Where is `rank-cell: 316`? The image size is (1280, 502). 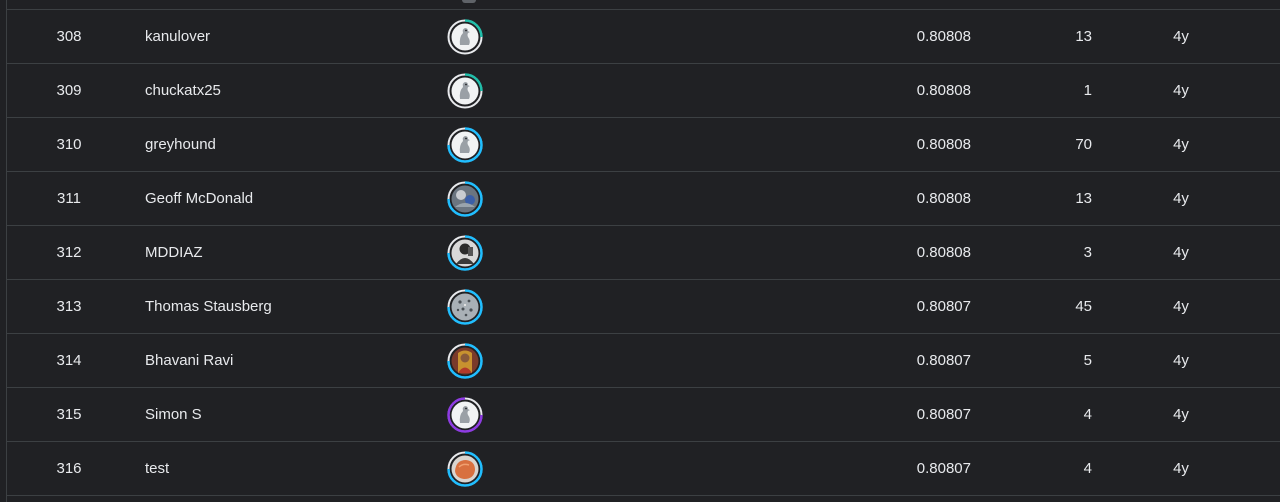 rank-cell: 316 is located at coordinates (69, 468).